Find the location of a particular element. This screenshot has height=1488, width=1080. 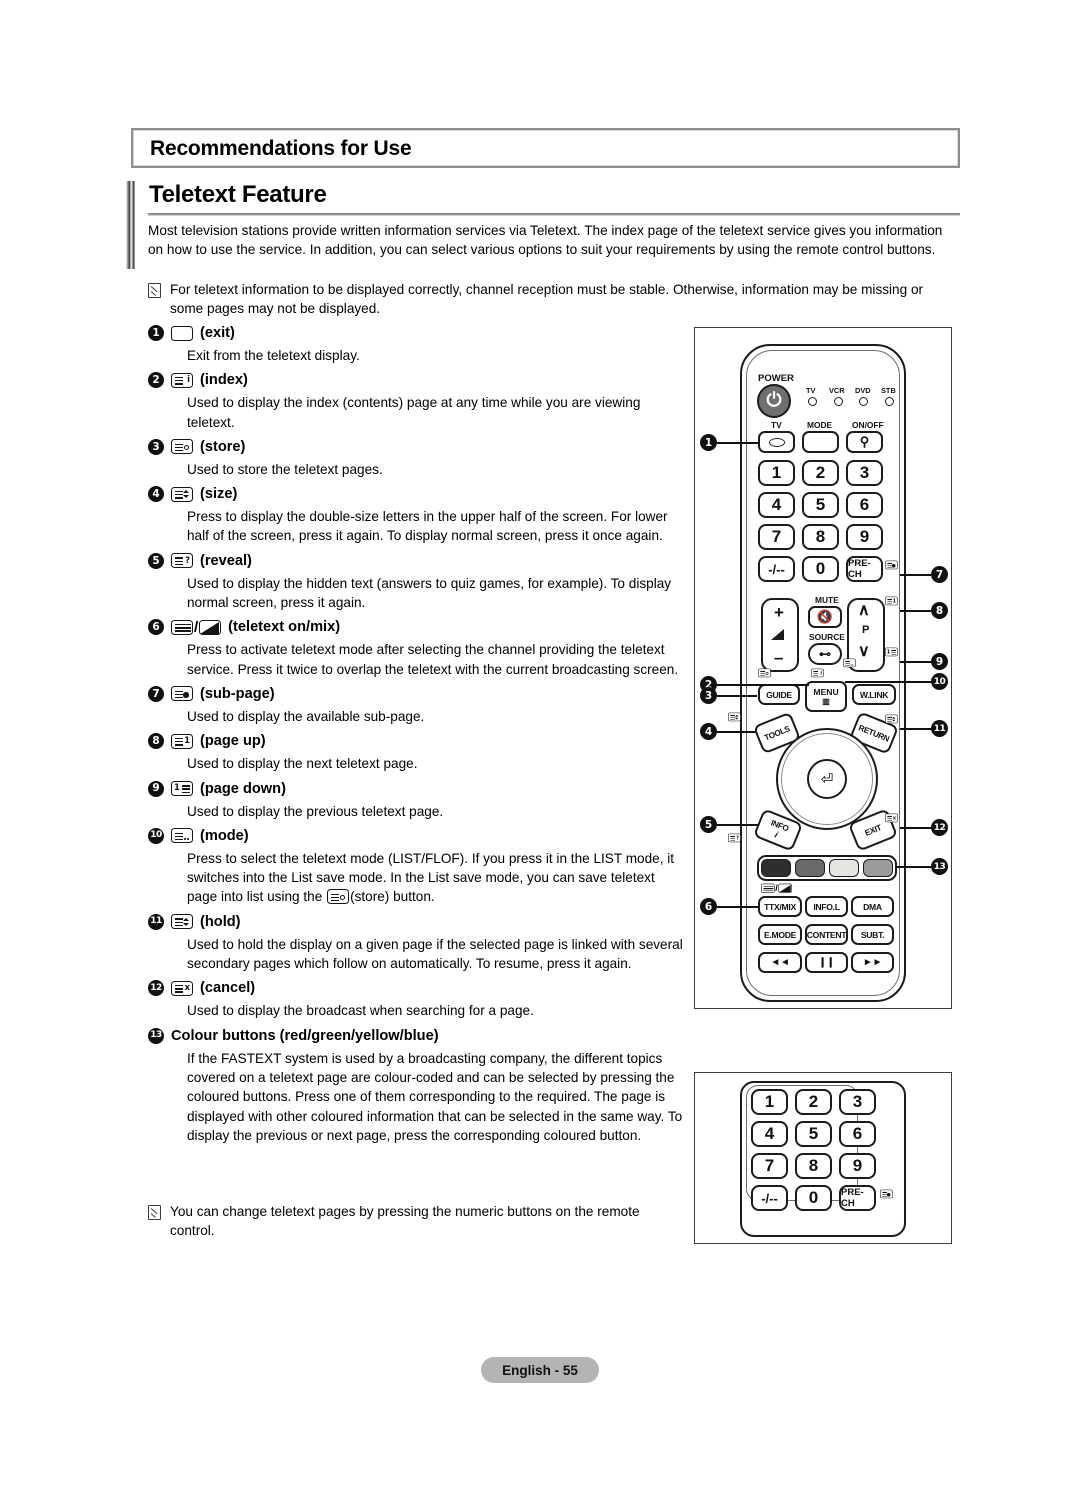

key-5: 5 is located at coordinates (820, 505).